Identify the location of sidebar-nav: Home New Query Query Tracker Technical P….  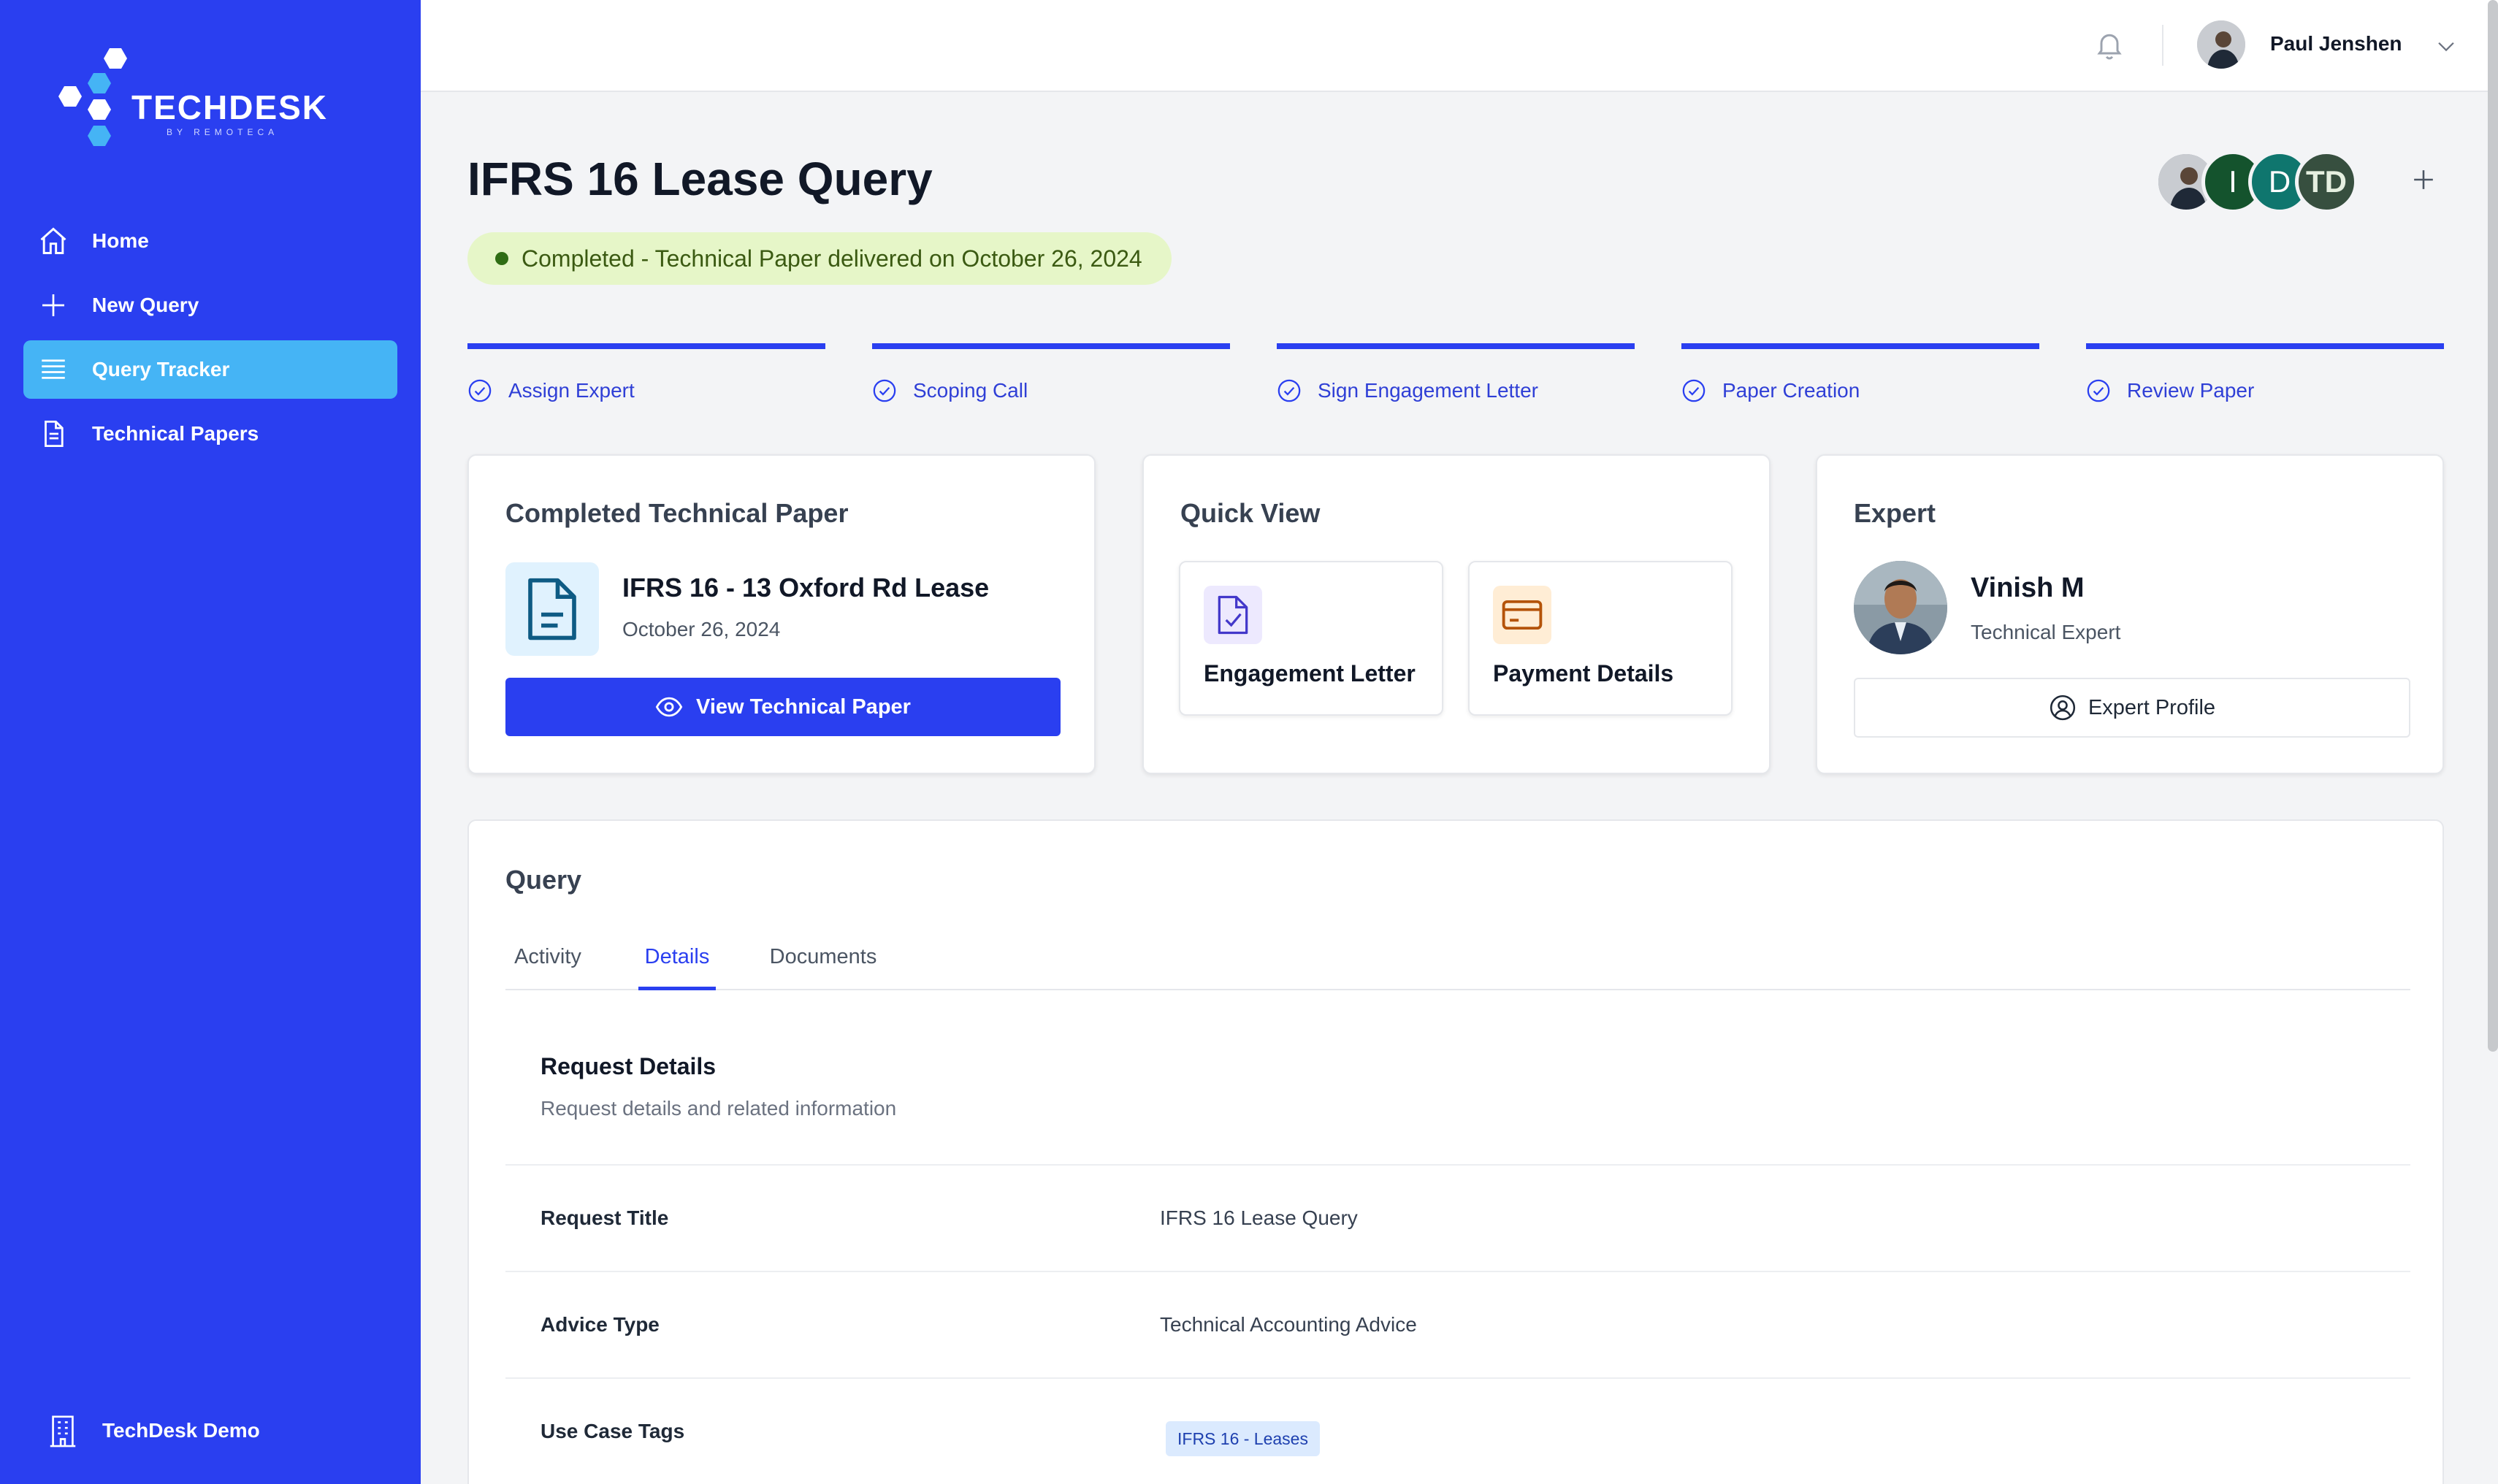
(210, 341).